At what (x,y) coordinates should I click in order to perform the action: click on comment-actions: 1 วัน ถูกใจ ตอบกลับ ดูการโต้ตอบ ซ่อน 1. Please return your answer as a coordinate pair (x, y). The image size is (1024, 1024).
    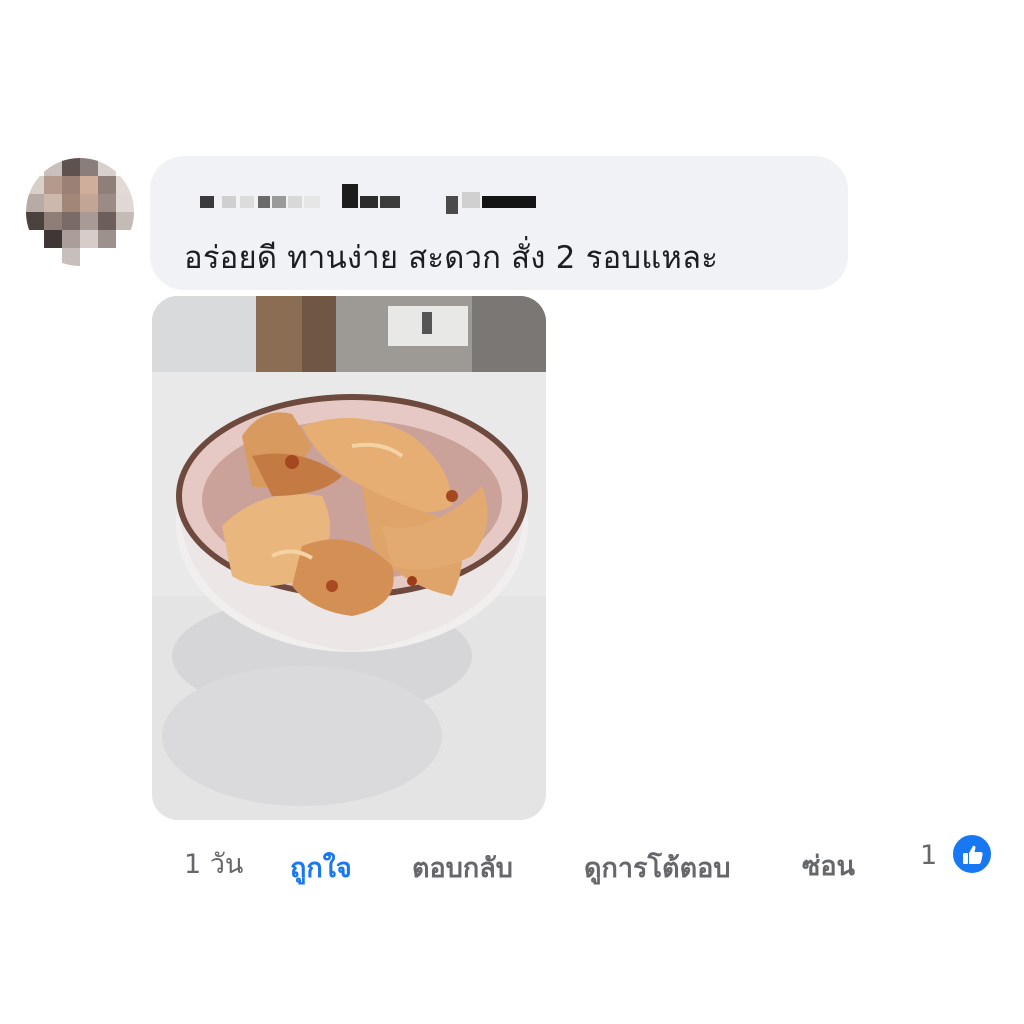
    Looking at the image, I should click on (512, 860).